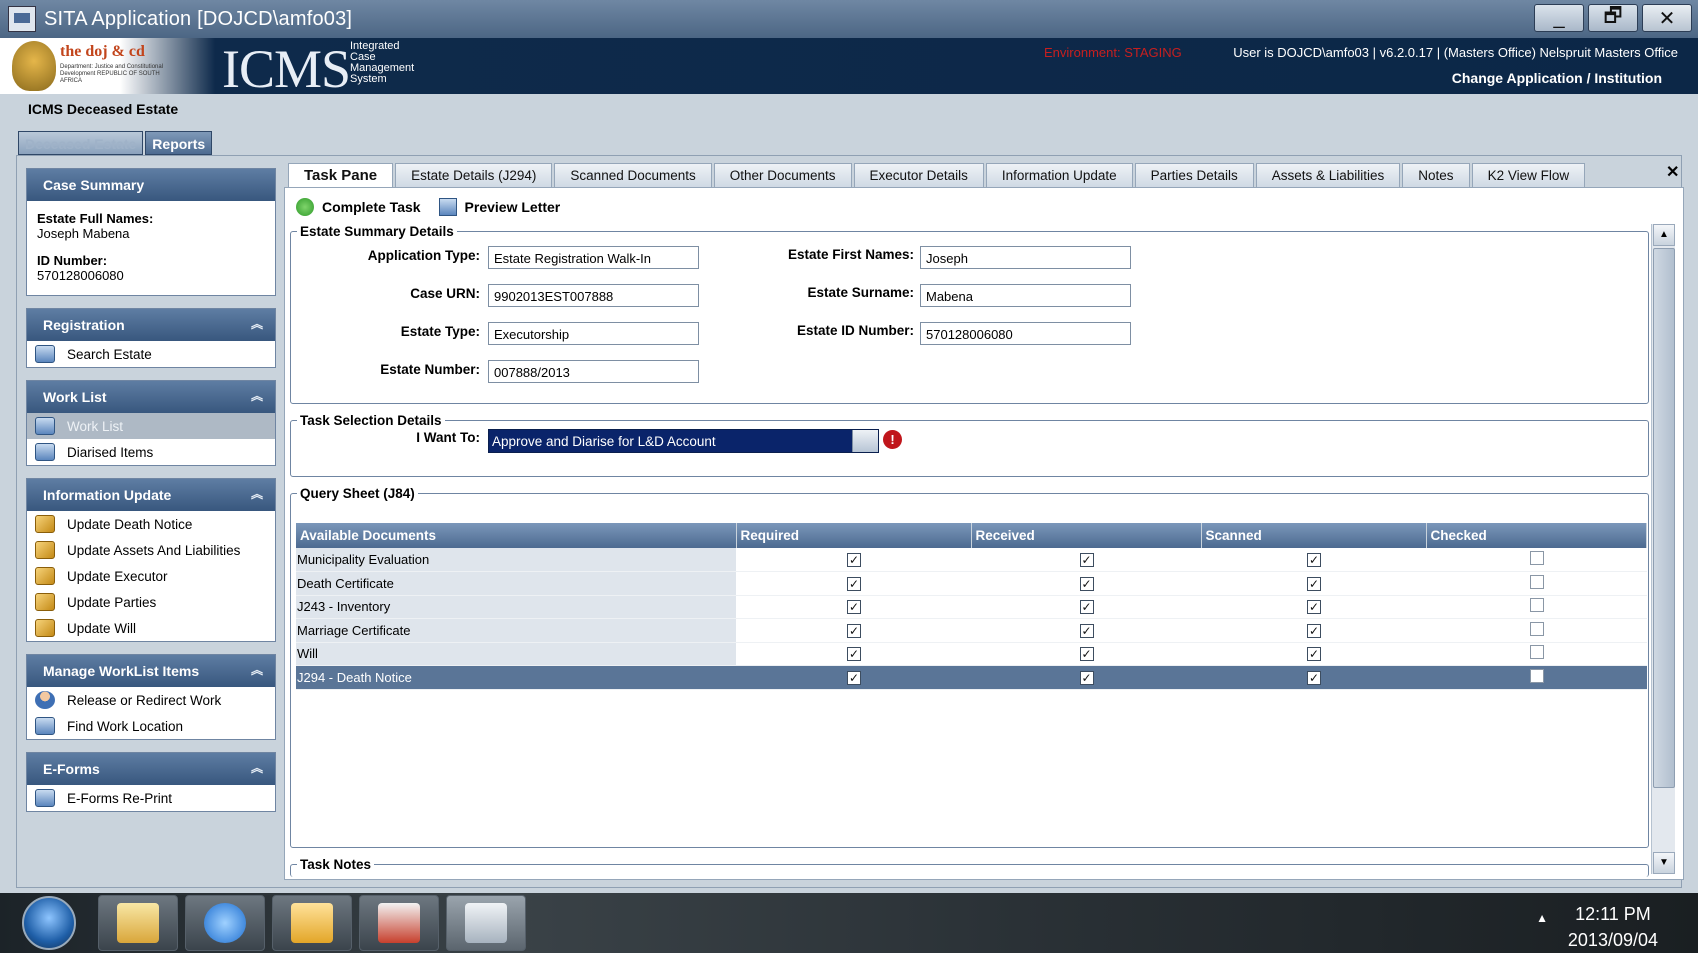 This screenshot has width=1698, height=953. I want to click on preview-letter-button: Preview Letter, so click(499, 207).